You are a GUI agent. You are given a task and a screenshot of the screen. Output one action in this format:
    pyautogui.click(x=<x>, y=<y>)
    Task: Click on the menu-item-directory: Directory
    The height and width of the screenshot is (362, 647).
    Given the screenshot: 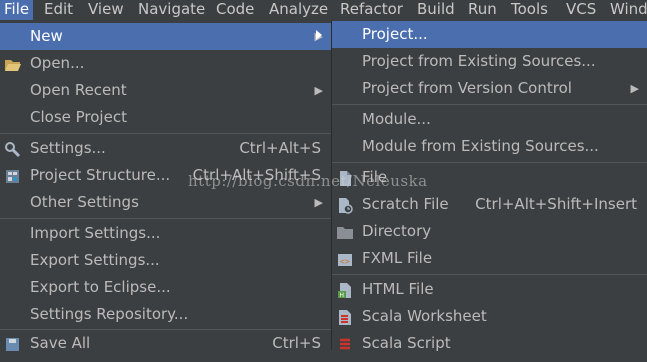 What is the action you would take?
    pyautogui.click(x=489, y=231)
    